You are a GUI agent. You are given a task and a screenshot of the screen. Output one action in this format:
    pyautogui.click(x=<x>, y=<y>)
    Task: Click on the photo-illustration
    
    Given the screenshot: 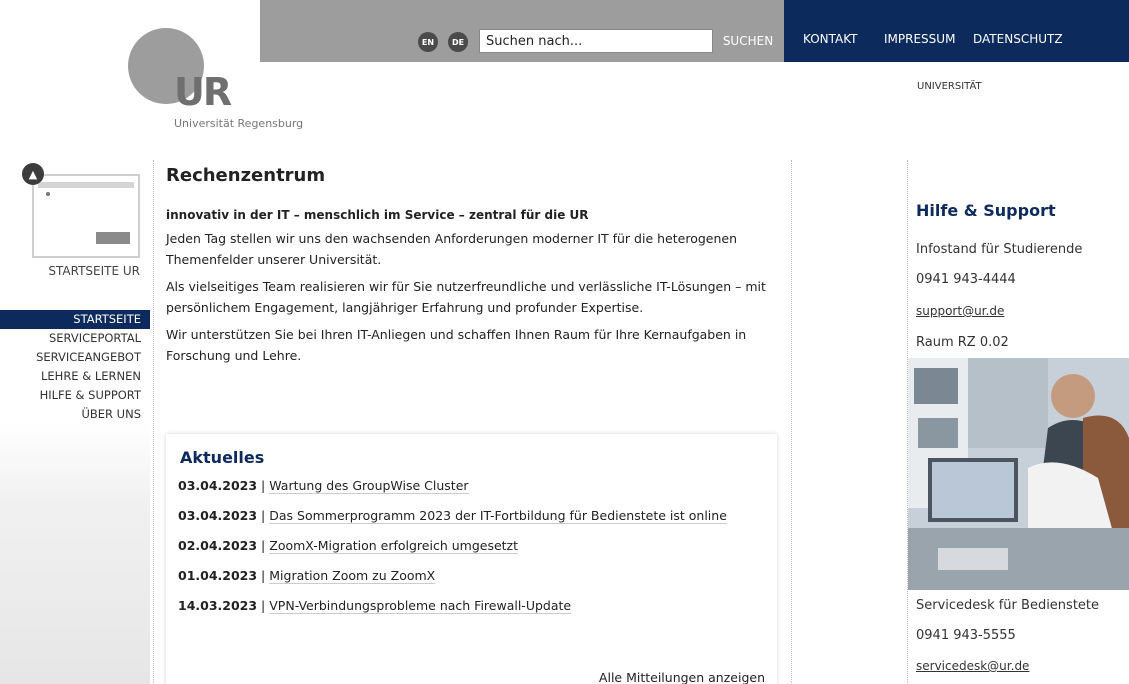 What is the action you would take?
    pyautogui.click(x=1018, y=474)
    